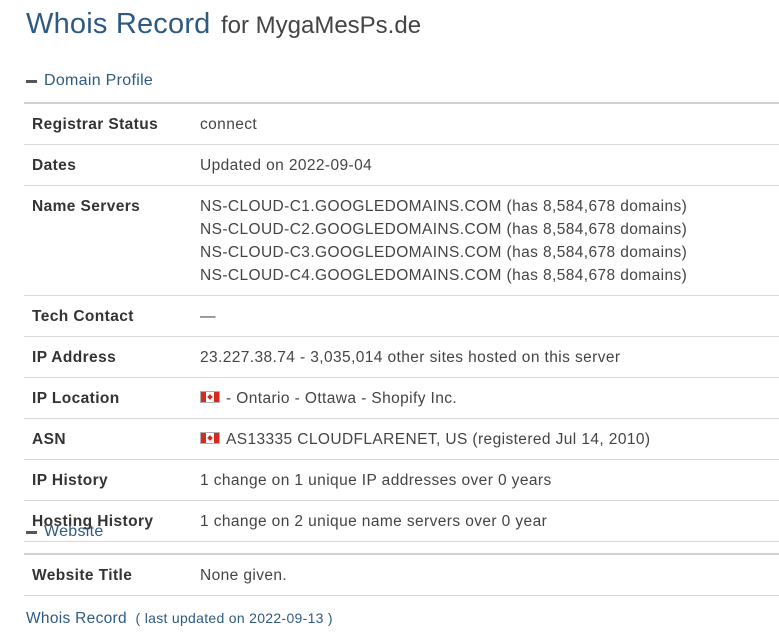 This screenshot has height=637, width=779. I want to click on row-label: Dates, so click(54, 165).